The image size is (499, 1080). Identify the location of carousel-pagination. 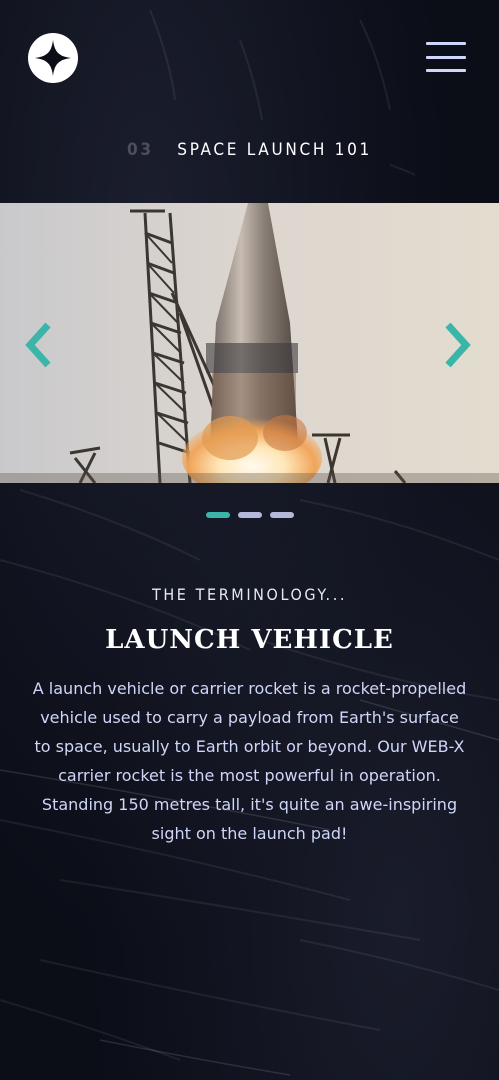
(249, 516).